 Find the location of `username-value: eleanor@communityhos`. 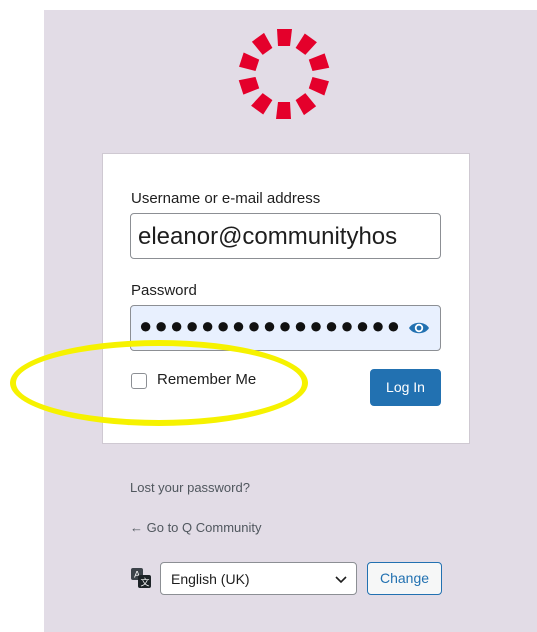

username-value: eleanor@communityhos is located at coordinates (268, 236).